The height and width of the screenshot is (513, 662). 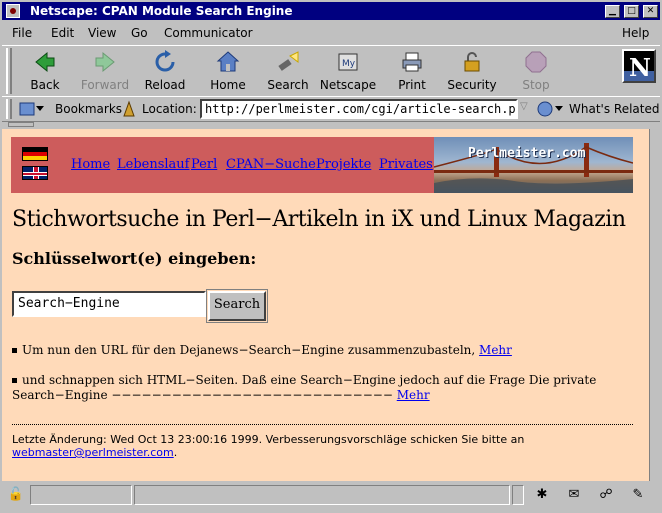 What do you see at coordinates (88, 109) in the screenshot?
I see `bookmarks-label: Bookmarks` at bounding box center [88, 109].